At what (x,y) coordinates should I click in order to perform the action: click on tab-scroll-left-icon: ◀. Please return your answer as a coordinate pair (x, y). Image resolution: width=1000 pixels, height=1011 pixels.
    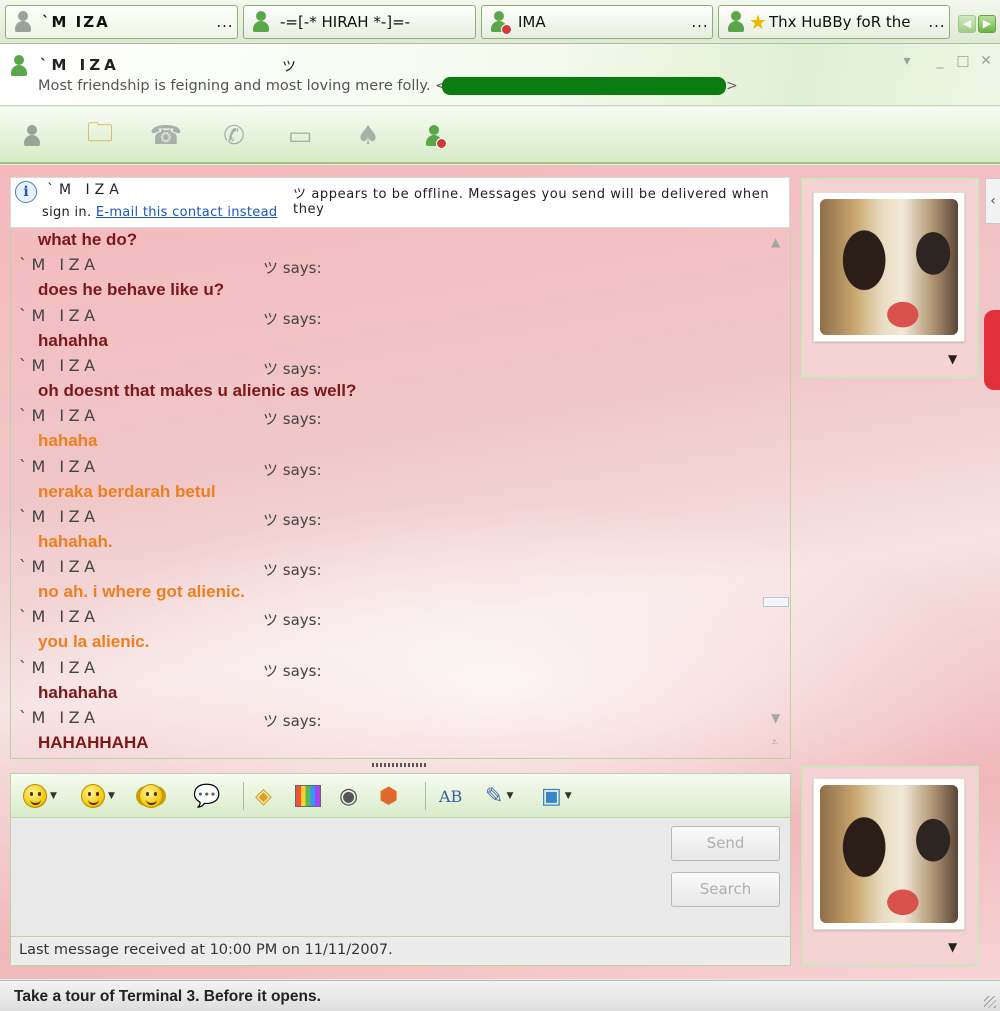
    Looking at the image, I should click on (967, 24).